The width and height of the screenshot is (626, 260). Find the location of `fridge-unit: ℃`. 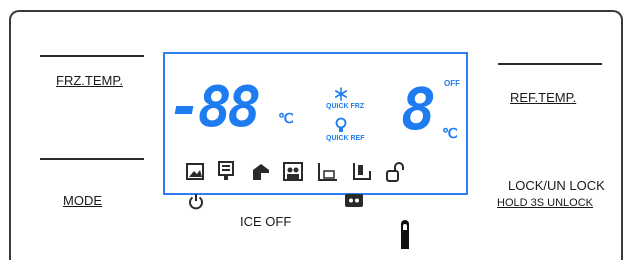

fridge-unit: ℃ is located at coordinates (450, 133).